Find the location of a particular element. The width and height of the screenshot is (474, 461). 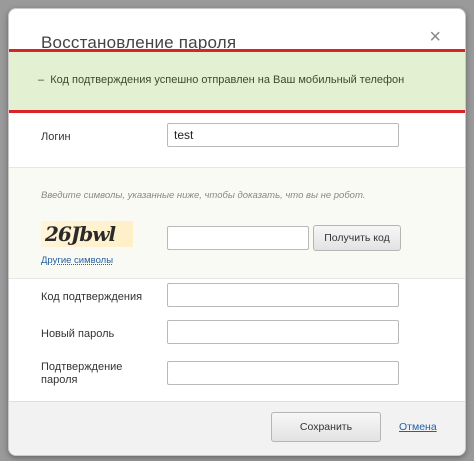

new-password-input is located at coordinates (283, 332).